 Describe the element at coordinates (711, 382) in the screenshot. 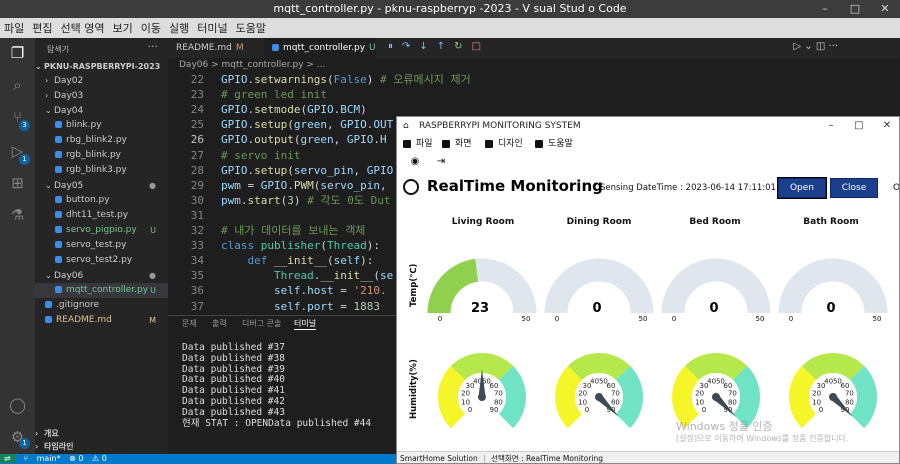

I see `humidity-tick-label: 40` at that location.